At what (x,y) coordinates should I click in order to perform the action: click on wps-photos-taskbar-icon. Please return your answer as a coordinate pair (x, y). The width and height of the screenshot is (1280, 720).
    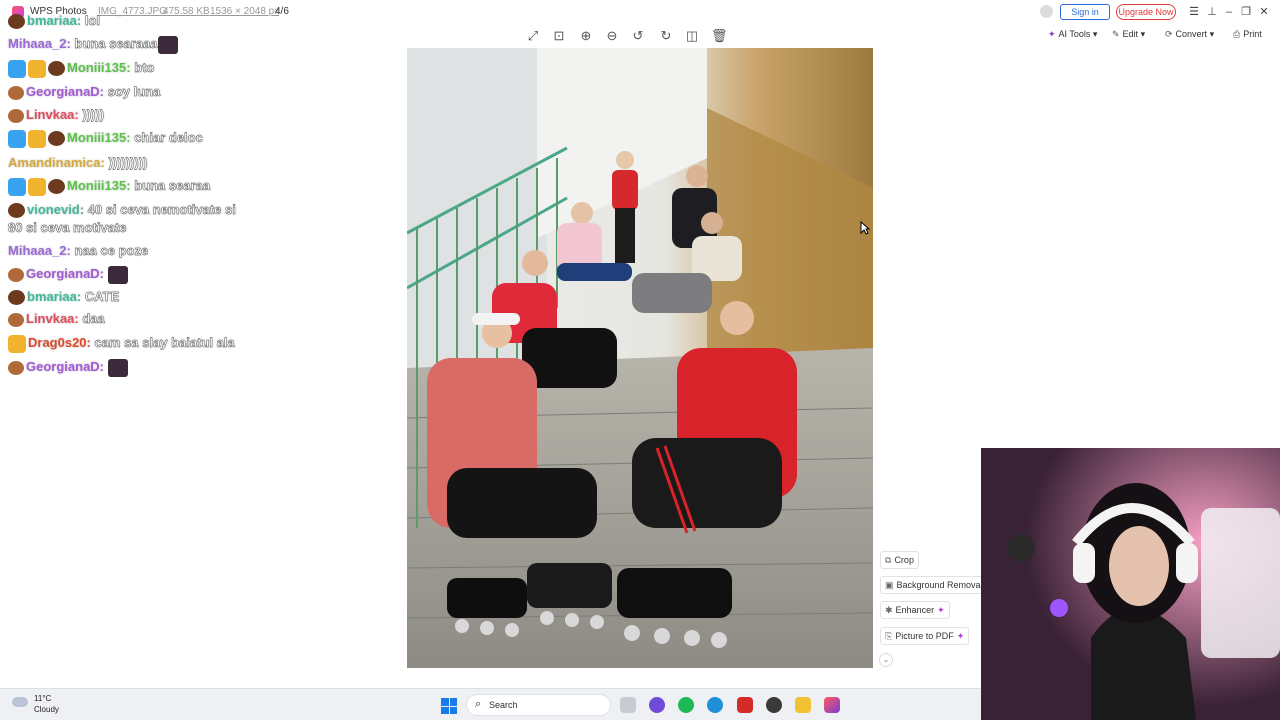
    Looking at the image, I should click on (832, 705).